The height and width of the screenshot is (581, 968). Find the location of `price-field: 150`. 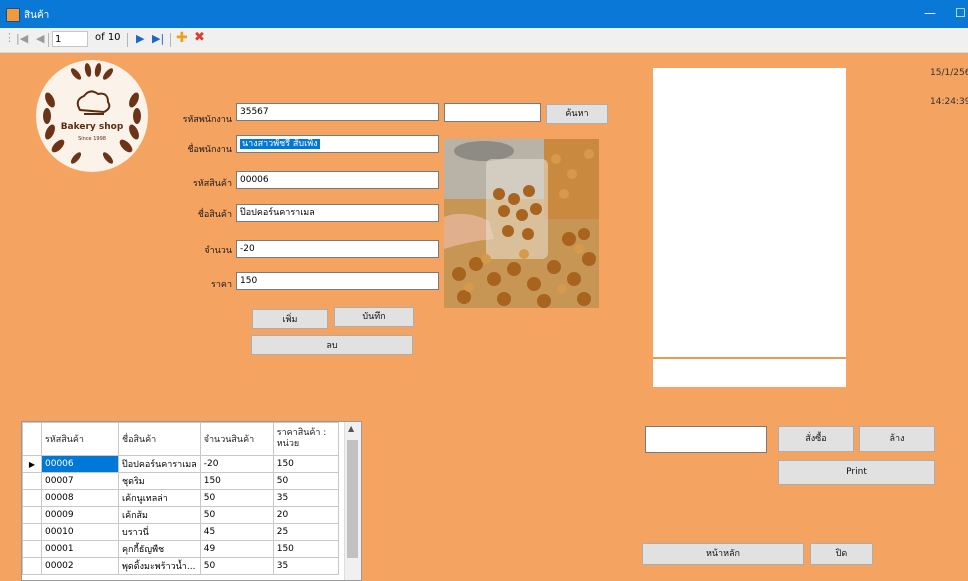

price-field: 150 is located at coordinates (337, 281).